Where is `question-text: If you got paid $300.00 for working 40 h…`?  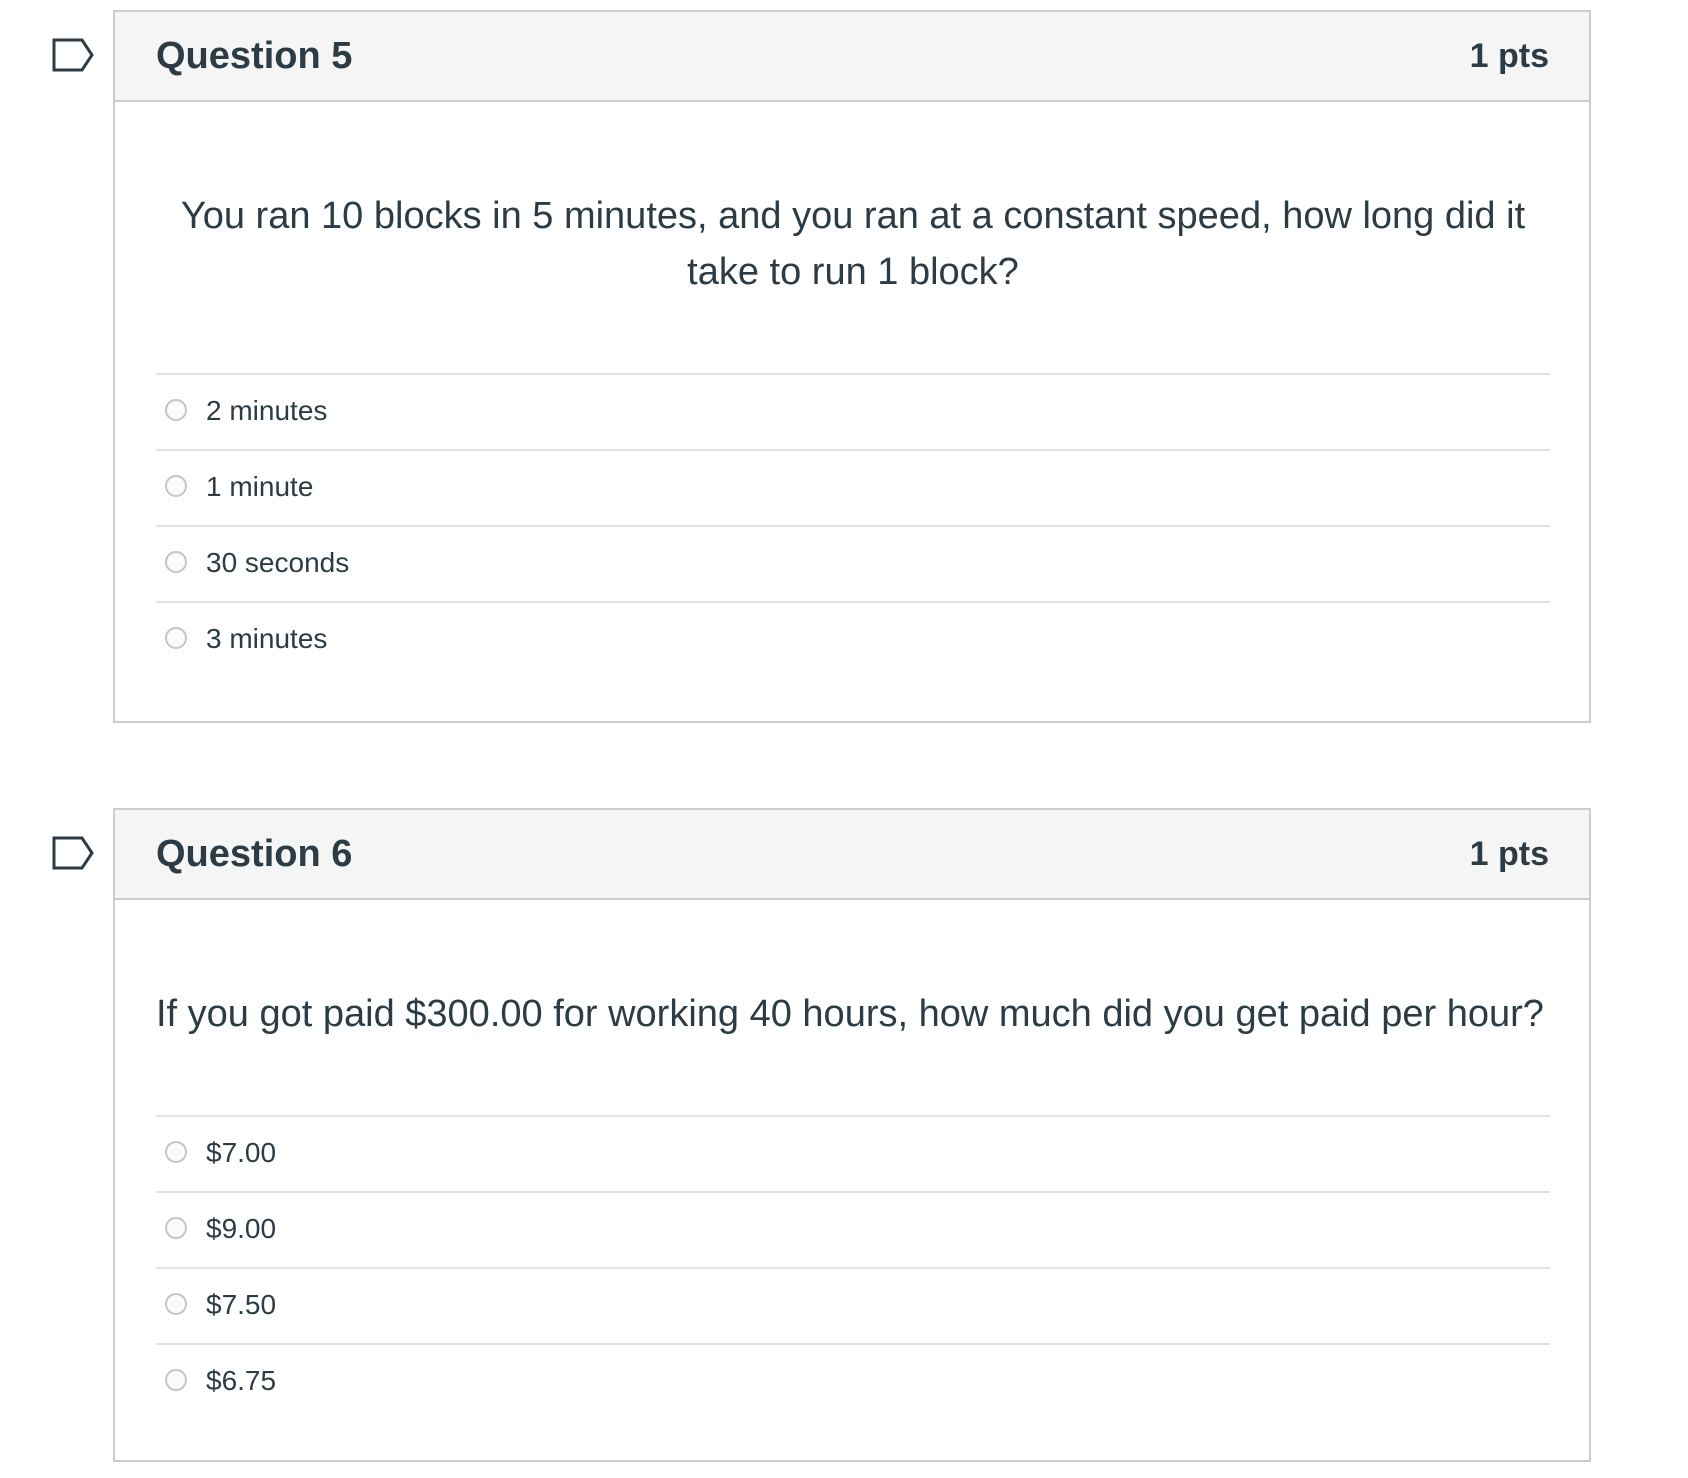
question-text: If you got paid $300.00 for working 40 h… is located at coordinates (850, 1014).